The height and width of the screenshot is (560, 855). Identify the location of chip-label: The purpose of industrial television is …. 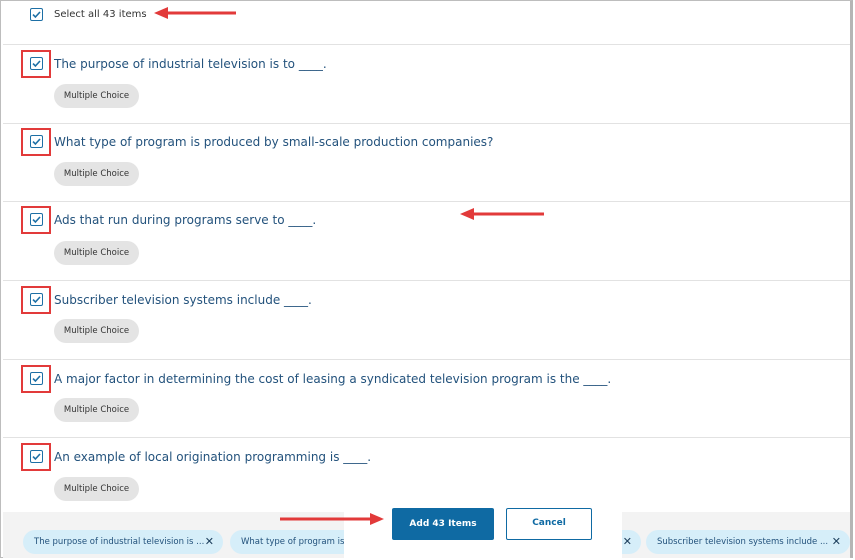
(119, 542).